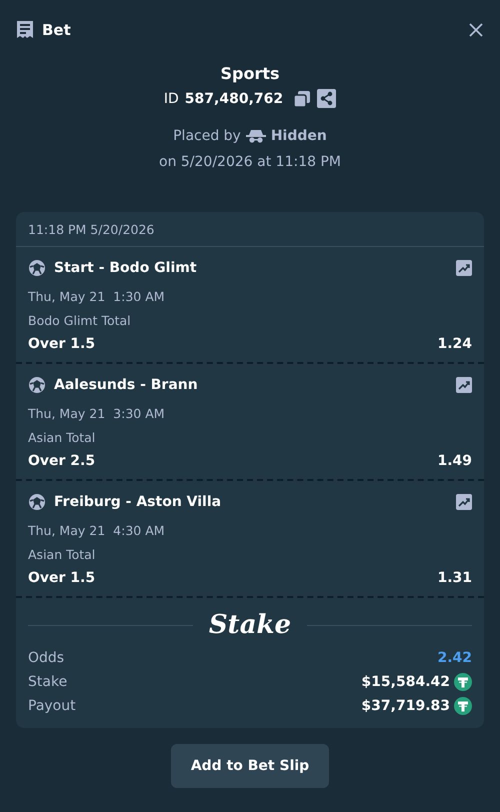 This screenshot has width=500, height=812. Describe the element at coordinates (171, 98) in the screenshot. I see `id-label: ID` at that location.